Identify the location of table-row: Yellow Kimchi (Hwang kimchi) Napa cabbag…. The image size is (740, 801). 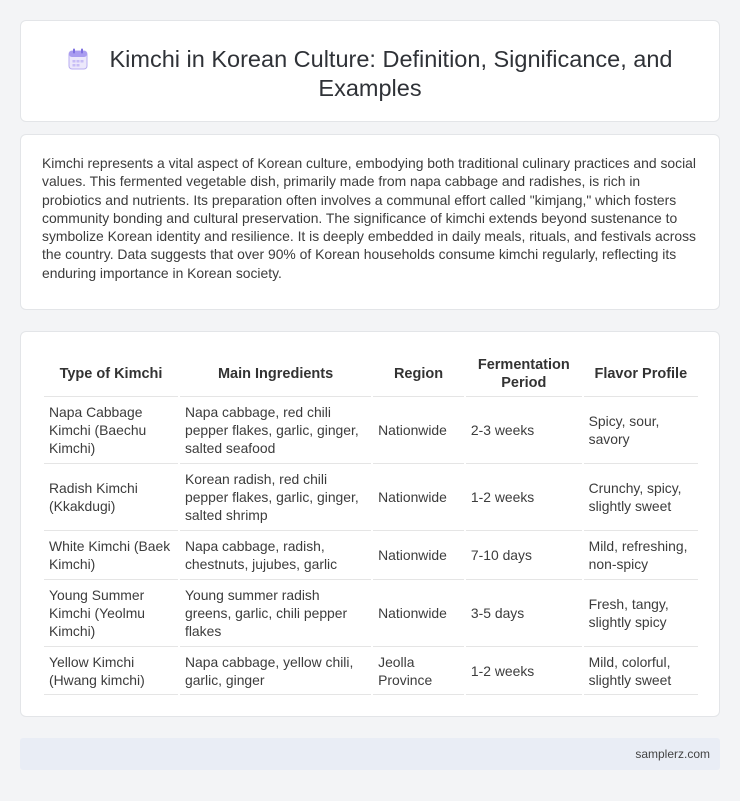
(371, 670).